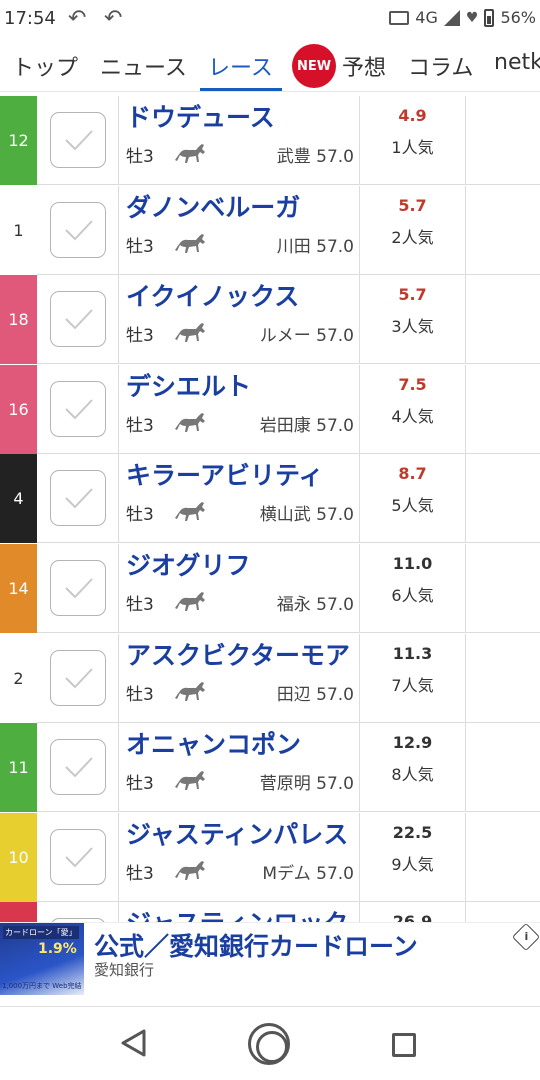 Image resolution: width=540 pixels, height=1080 pixels. Describe the element at coordinates (18, 857) in the screenshot. I see `horse-number: 10` at that location.